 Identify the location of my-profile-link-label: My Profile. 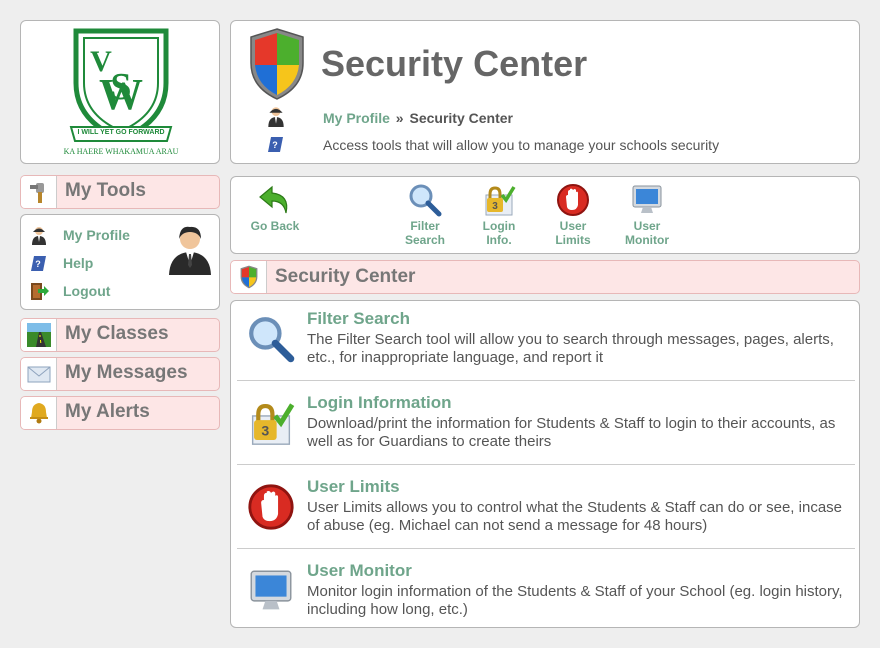
(96, 235).